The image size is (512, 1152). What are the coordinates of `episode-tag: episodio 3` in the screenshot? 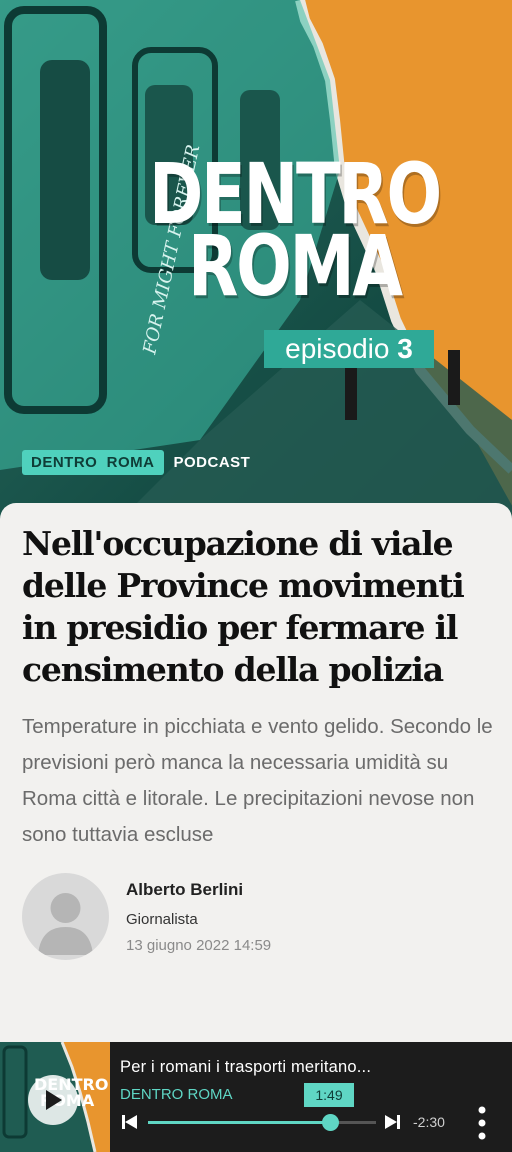 It's located at (349, 349).